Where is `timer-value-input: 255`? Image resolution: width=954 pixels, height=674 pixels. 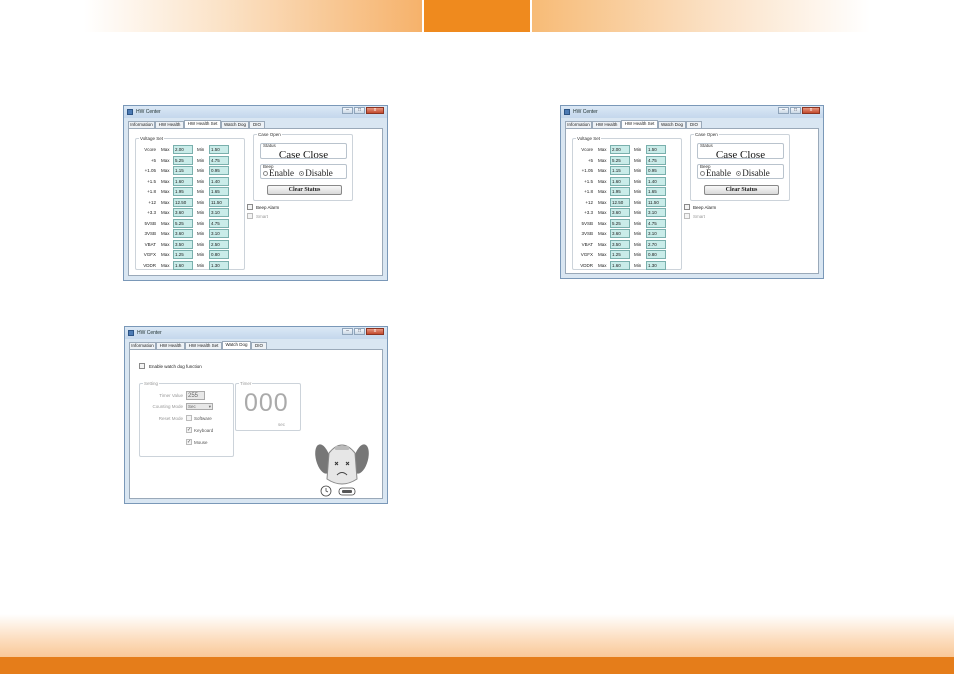 timer-value-input: 255 is located at coordinates (195, 395).